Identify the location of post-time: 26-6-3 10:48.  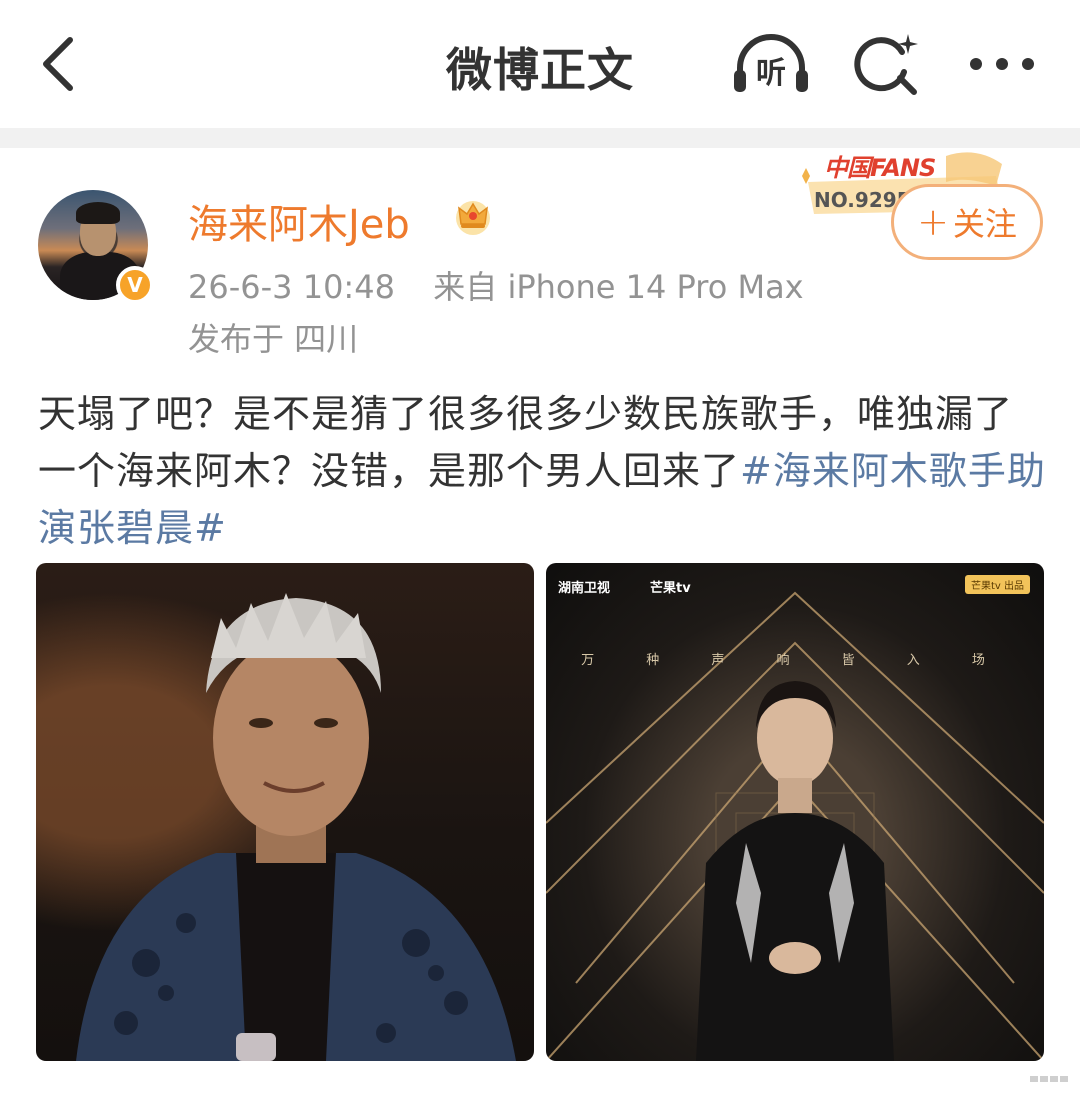
(291, 287).